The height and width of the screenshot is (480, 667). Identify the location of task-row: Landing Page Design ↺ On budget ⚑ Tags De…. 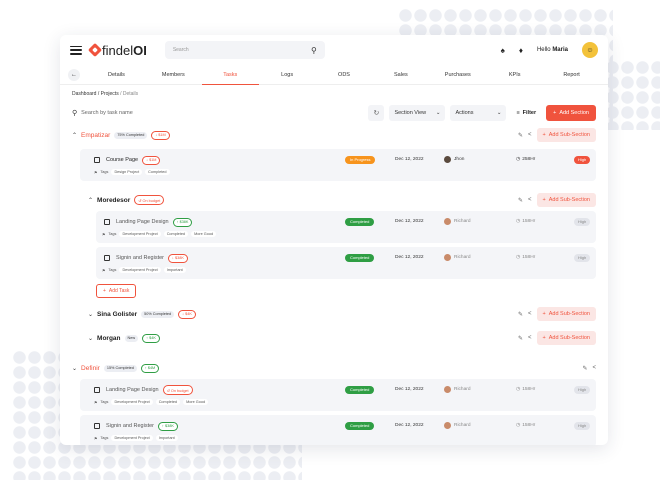
(338, 395).